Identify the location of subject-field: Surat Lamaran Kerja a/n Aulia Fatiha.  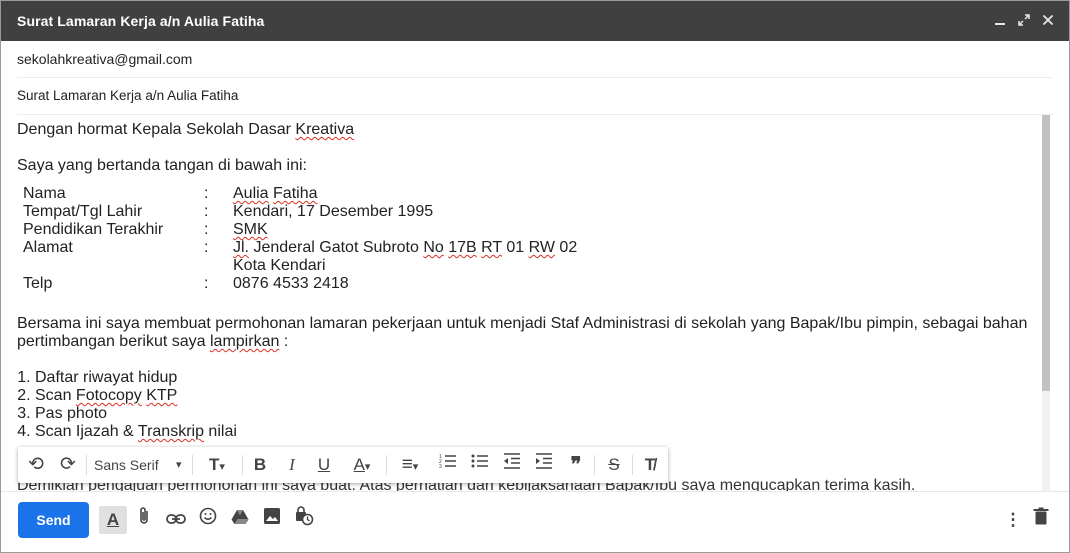
(535, 96).